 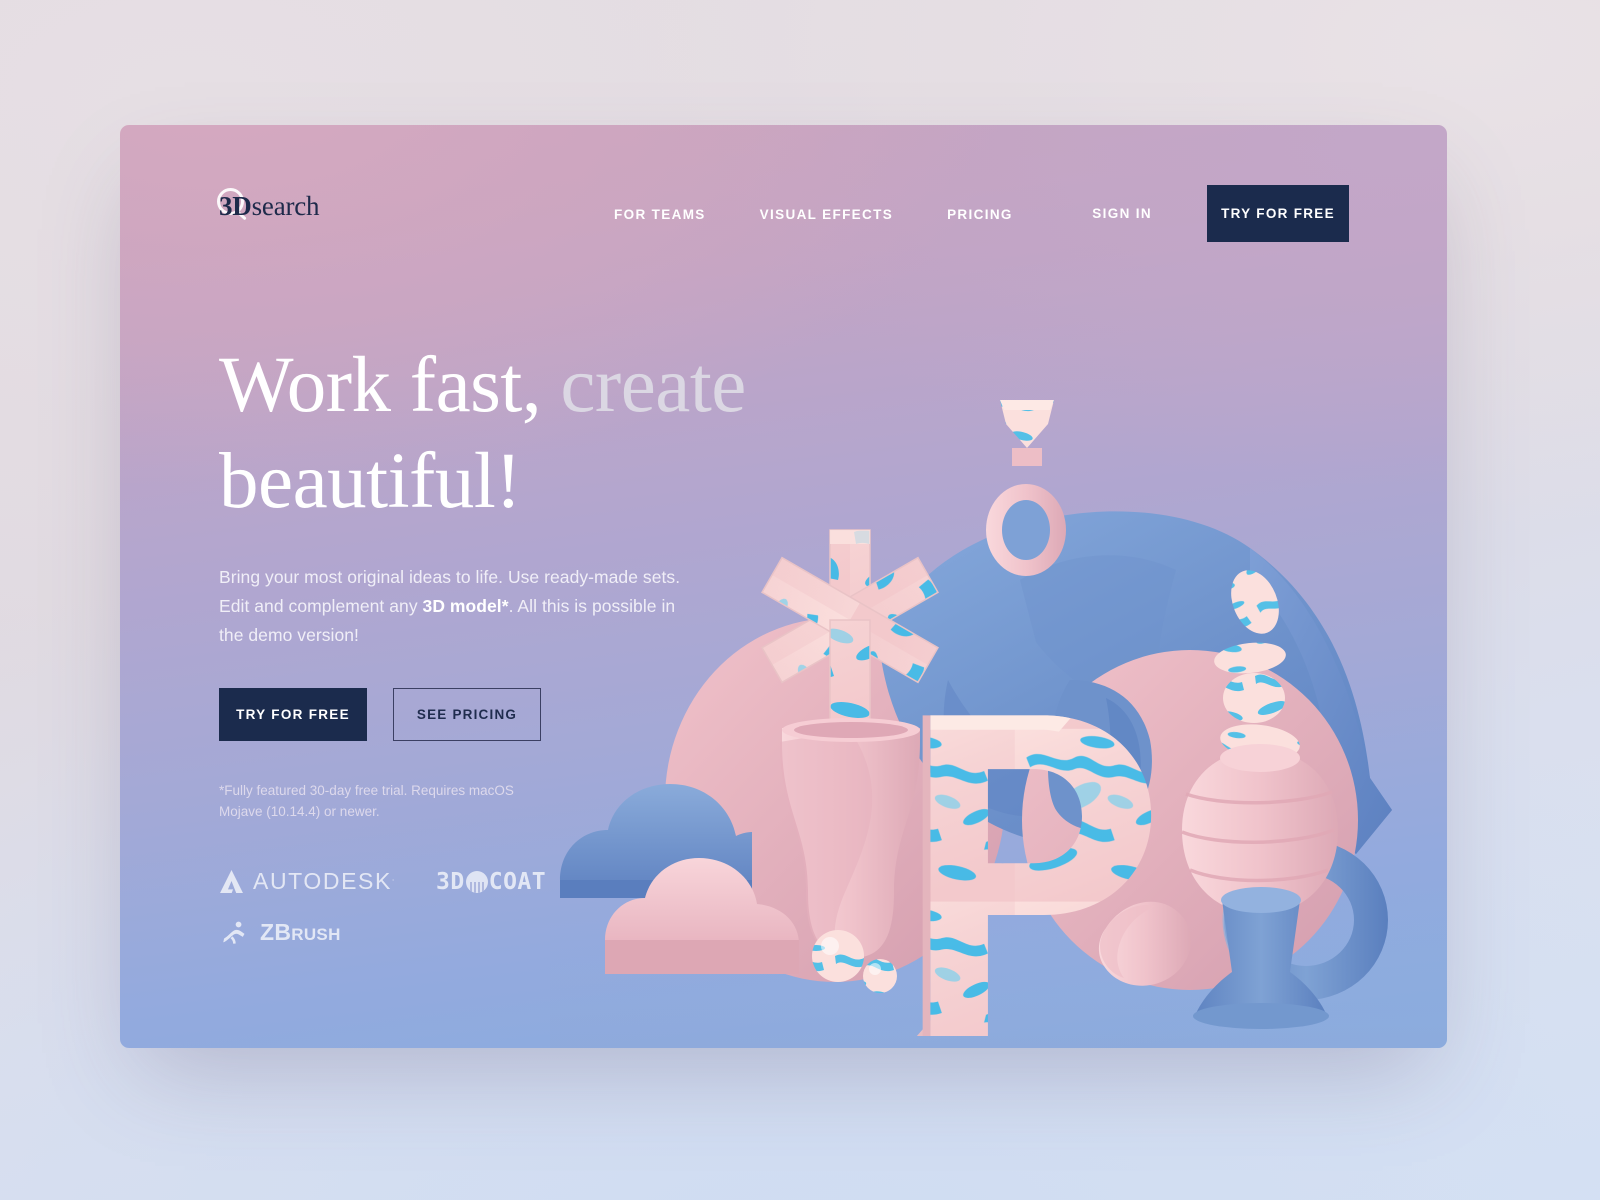 What do you see at coordinates (231, 881) in the screenshot?
I see `autodesk-a-icon` at bounding box center [231, 881].